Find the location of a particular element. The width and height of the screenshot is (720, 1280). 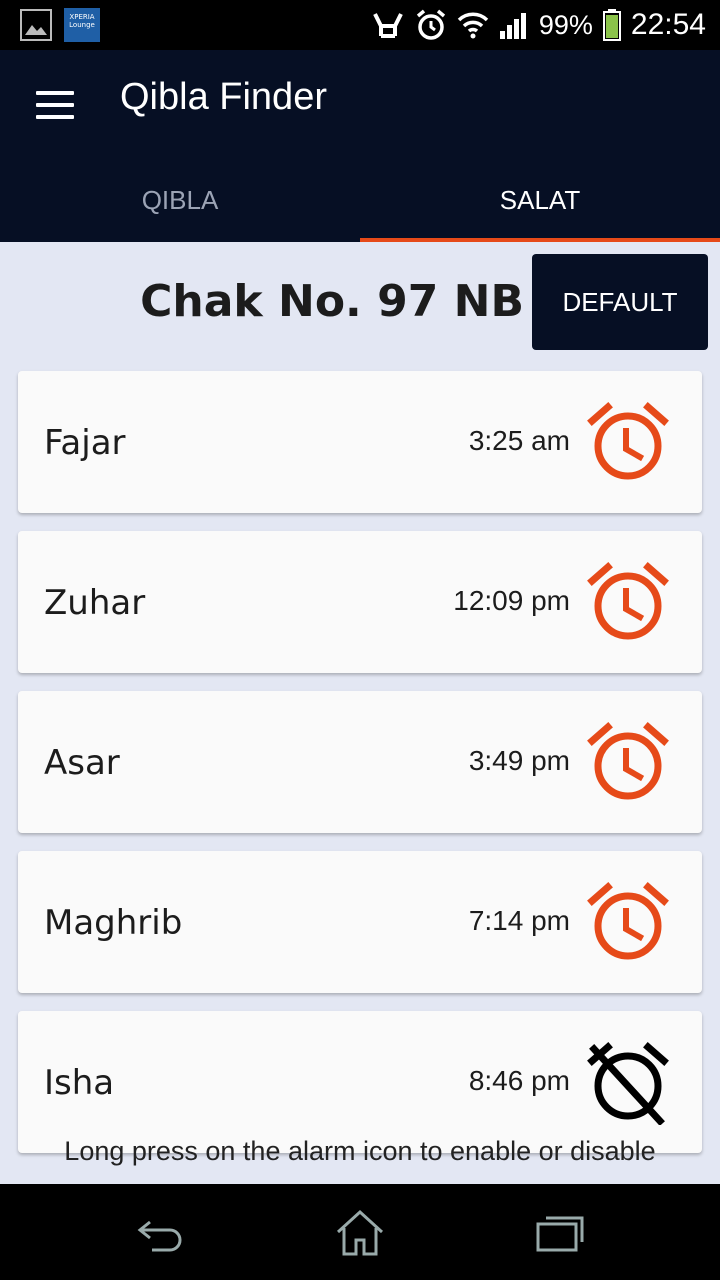

prayer-time: 12:09 pm is located at coordinates (511, 600).